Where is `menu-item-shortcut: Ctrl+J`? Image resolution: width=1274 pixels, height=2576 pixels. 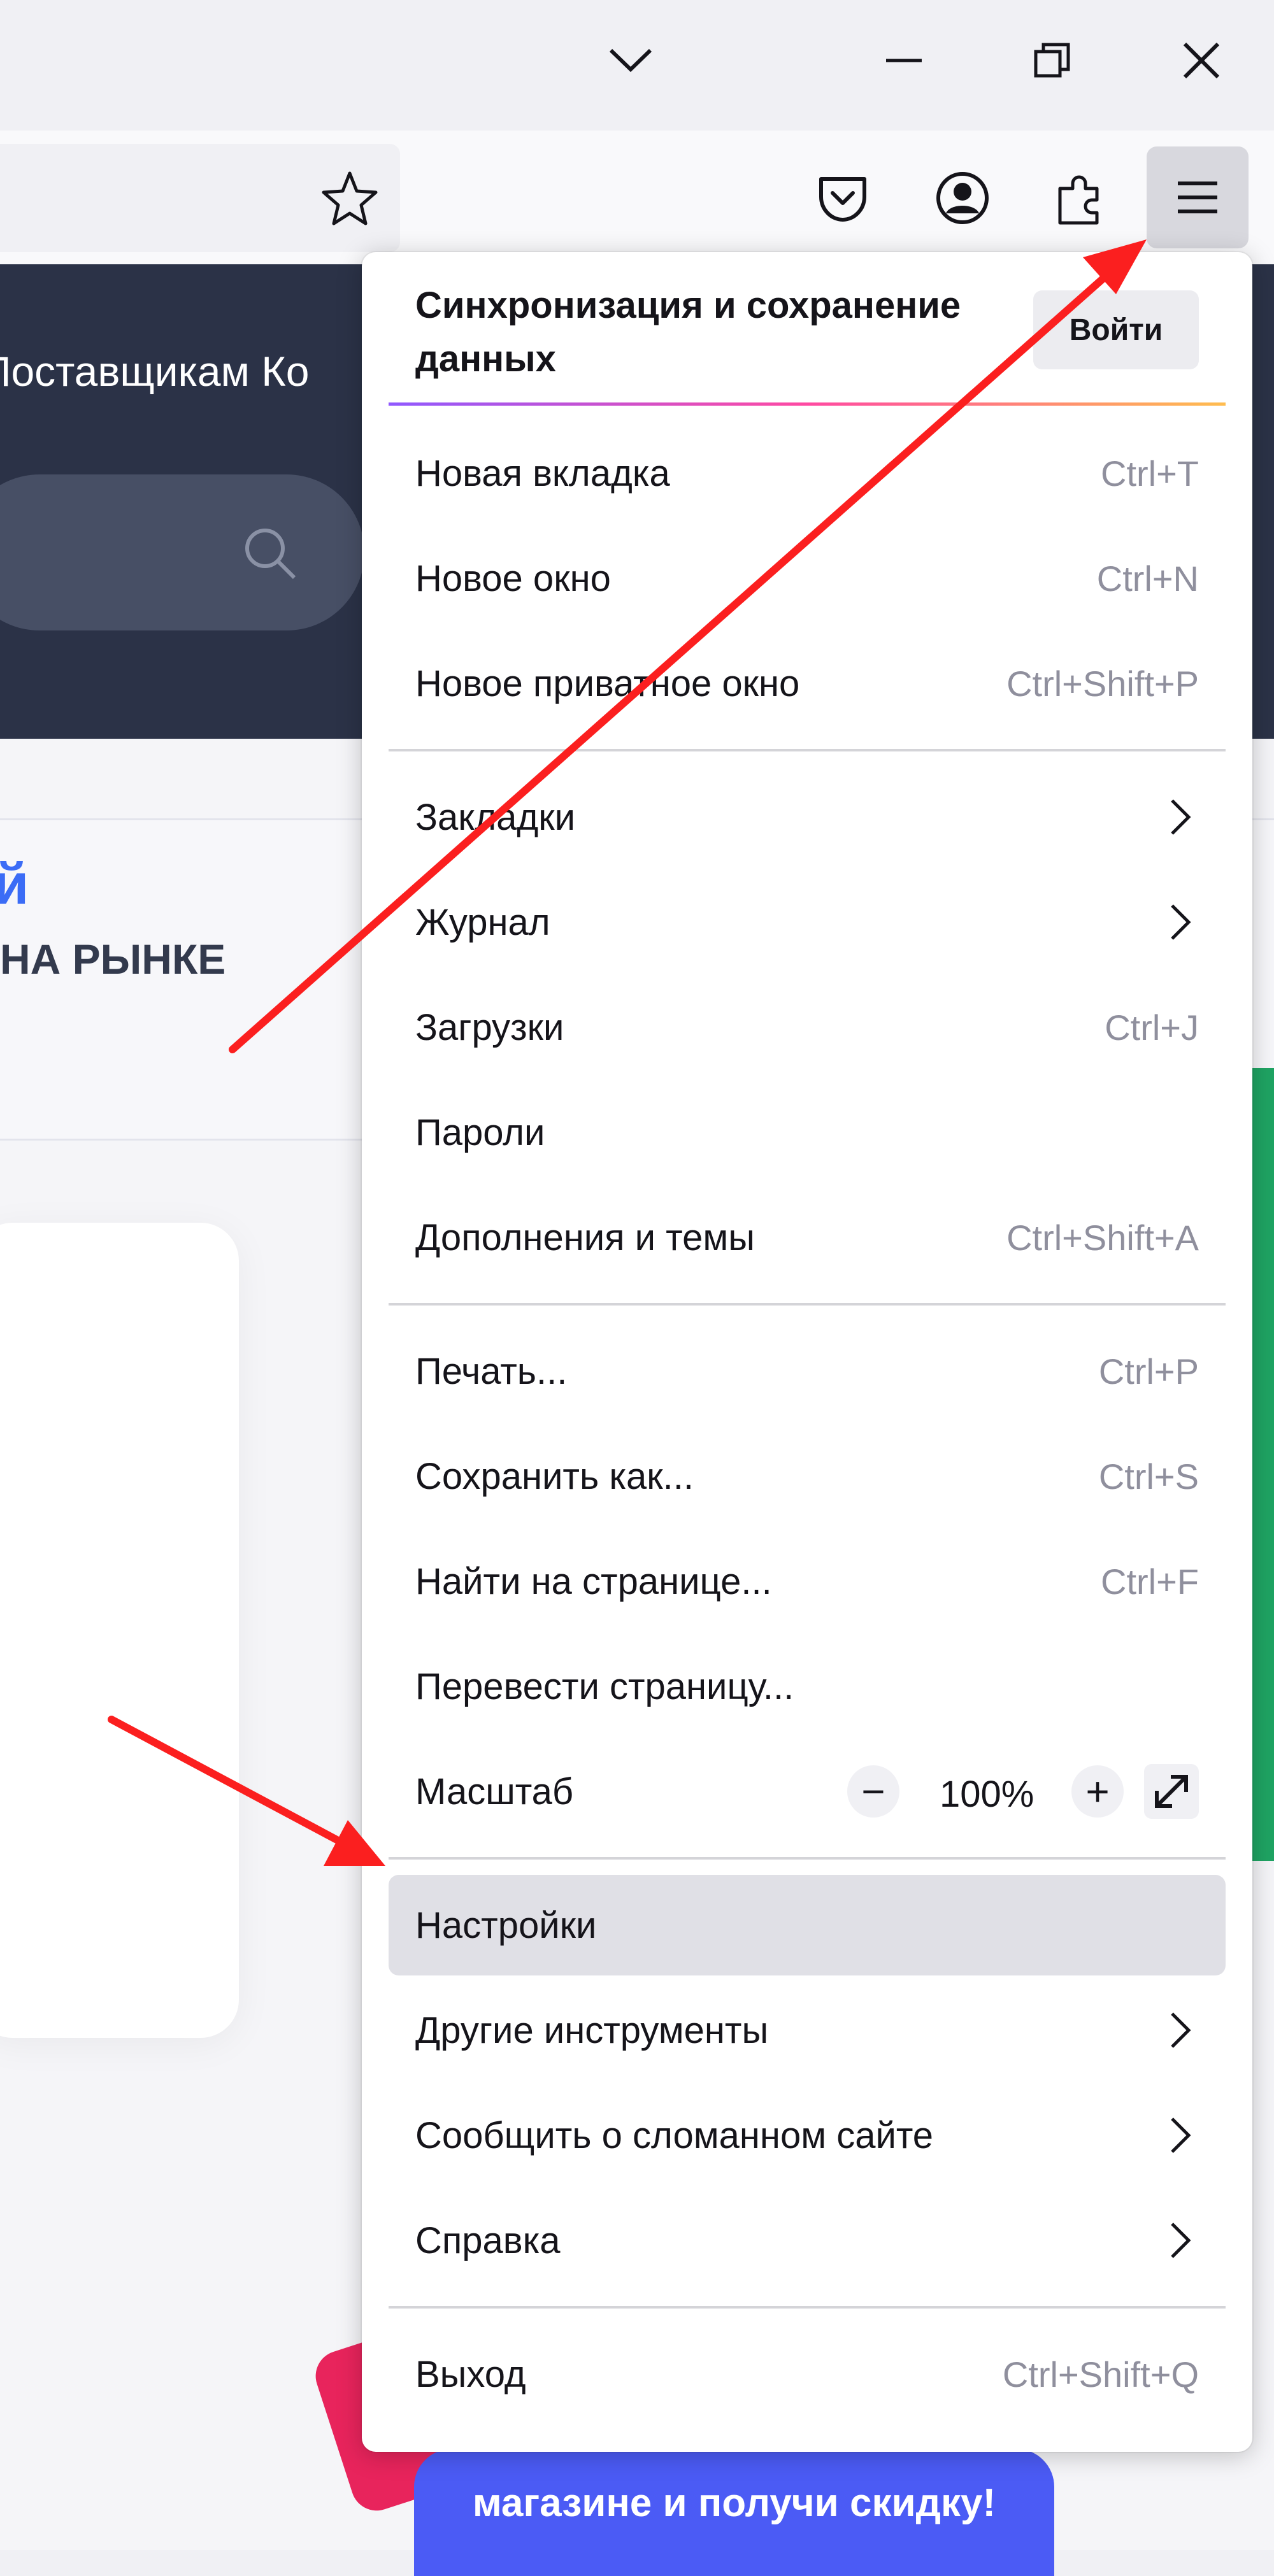
menu-item-shortcut: Ctrl+J is located at coordinates (1152, 1028).